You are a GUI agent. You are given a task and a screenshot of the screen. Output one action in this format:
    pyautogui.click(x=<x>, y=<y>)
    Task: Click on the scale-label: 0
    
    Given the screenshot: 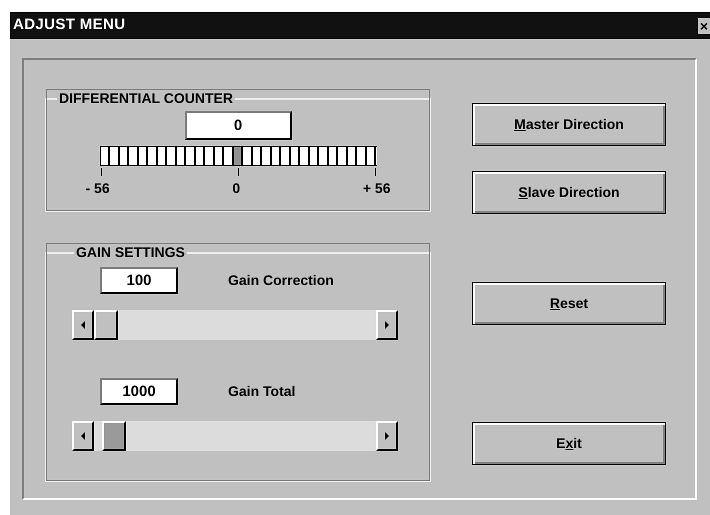 What is the action you would take?
    pyautogui.click(x=236, y=188)
    